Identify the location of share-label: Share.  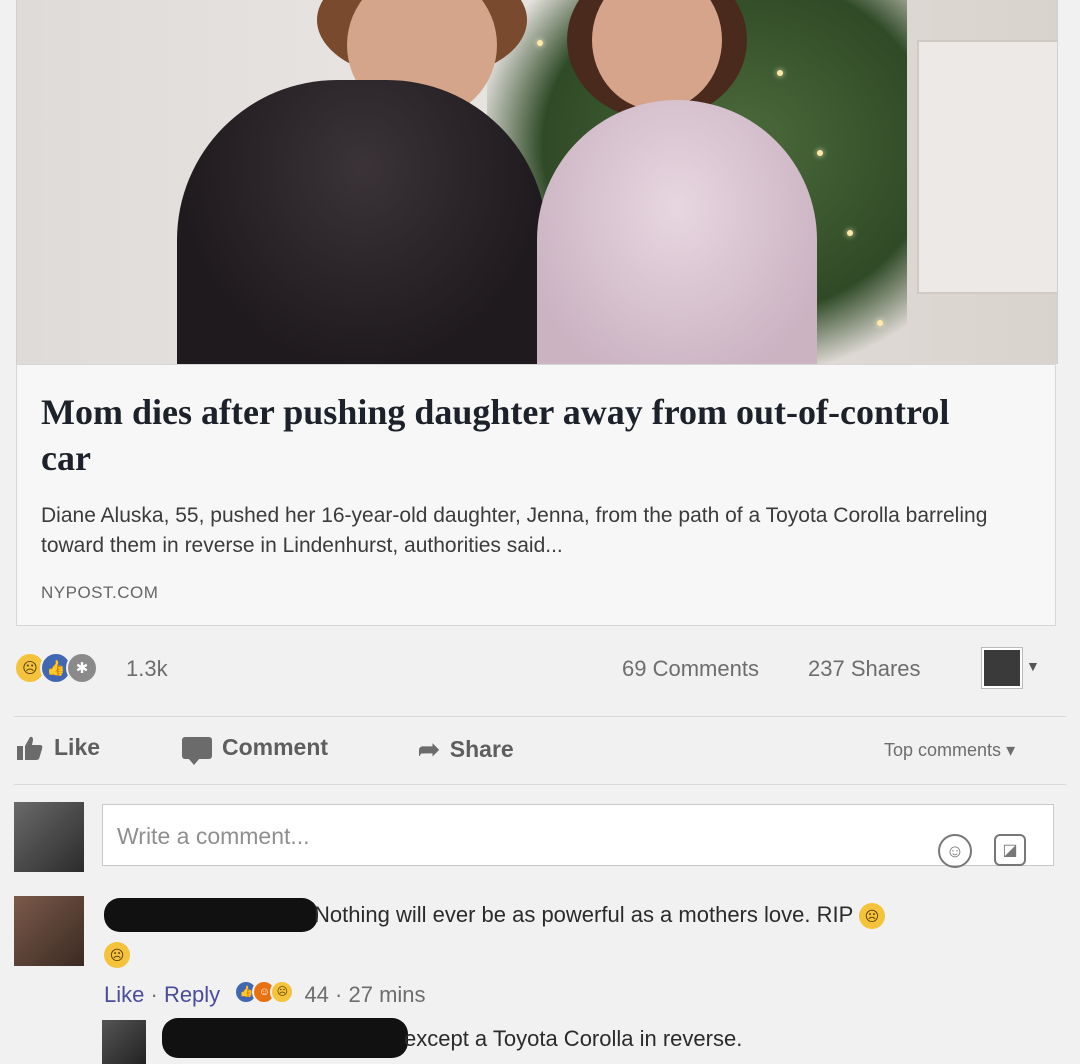
(481, 749).